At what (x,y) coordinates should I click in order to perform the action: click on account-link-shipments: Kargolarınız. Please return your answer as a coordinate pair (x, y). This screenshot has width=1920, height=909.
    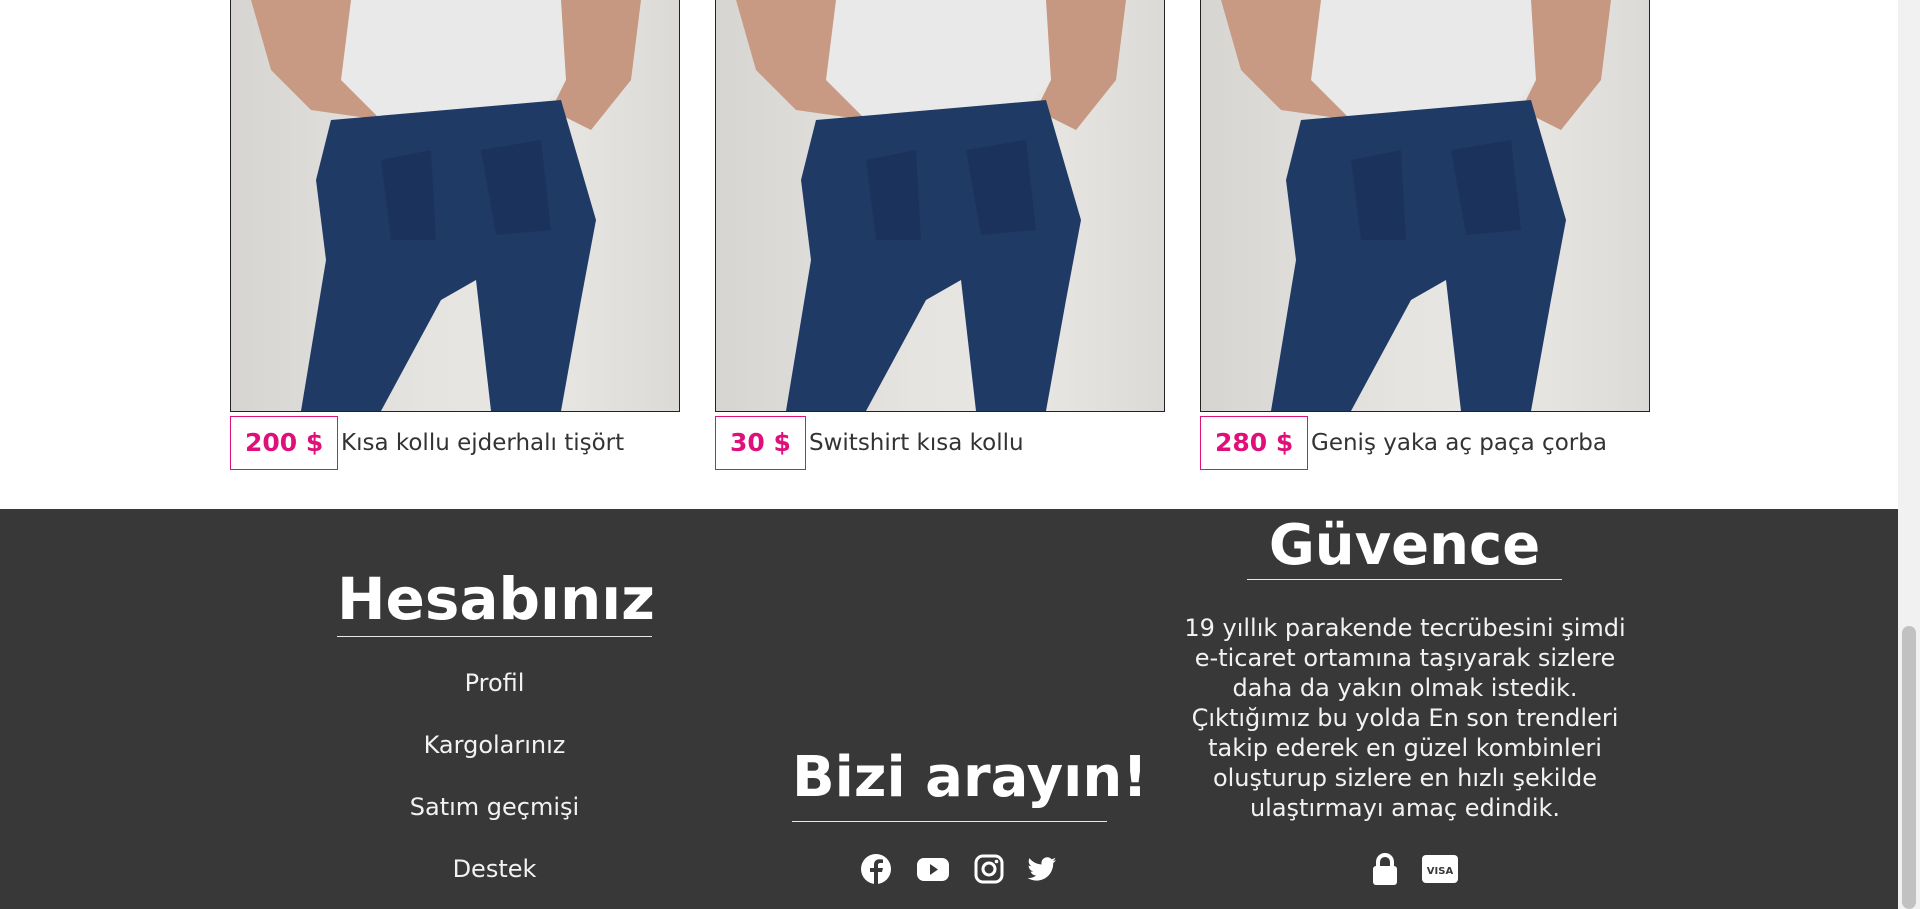
    Looking at the image, I should click on (494, 745).